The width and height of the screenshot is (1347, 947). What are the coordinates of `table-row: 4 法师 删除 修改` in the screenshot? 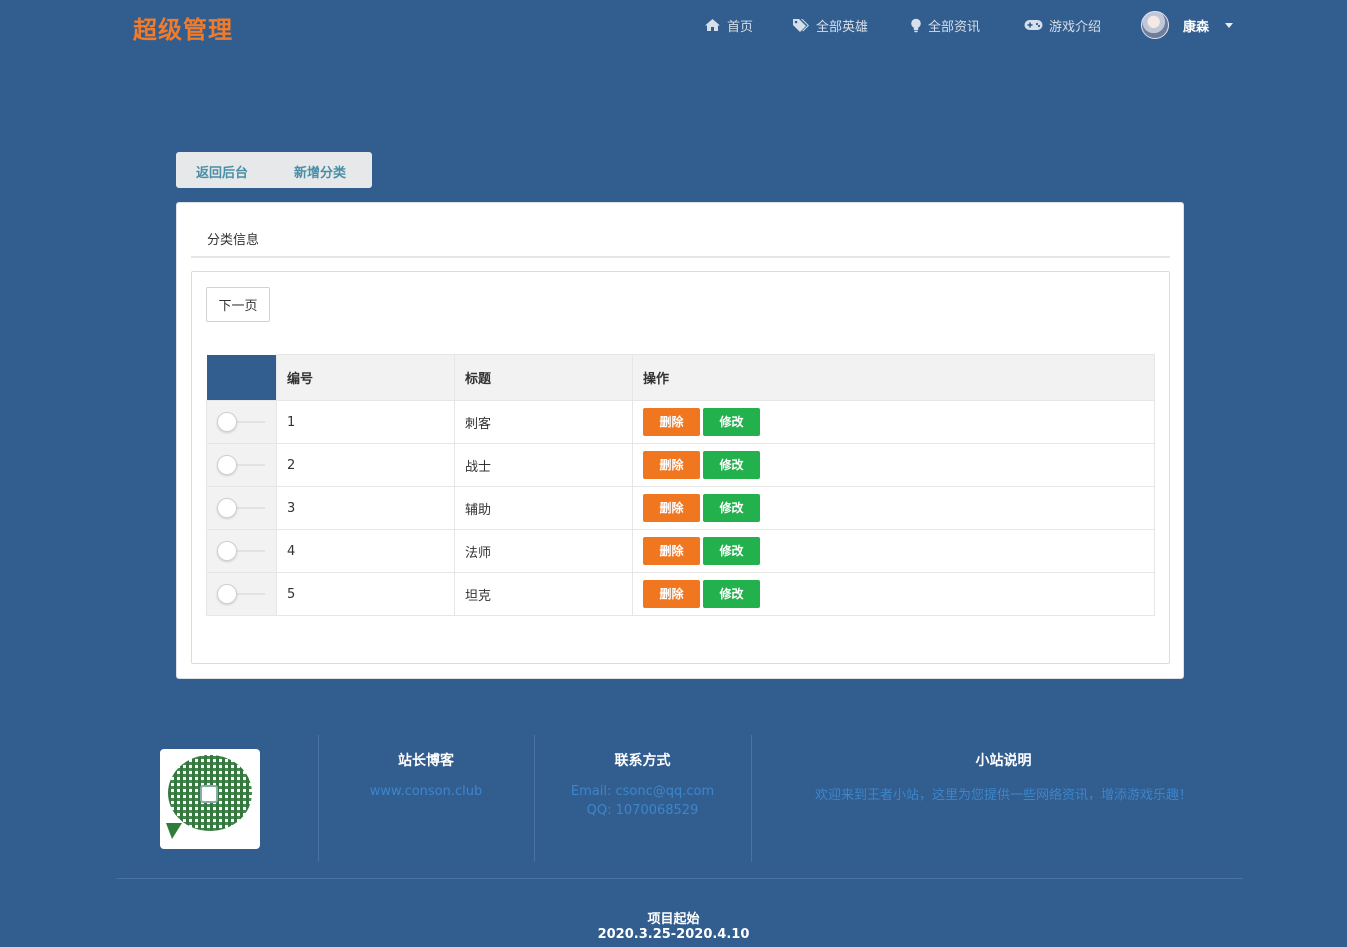 It's located at (680, 551).